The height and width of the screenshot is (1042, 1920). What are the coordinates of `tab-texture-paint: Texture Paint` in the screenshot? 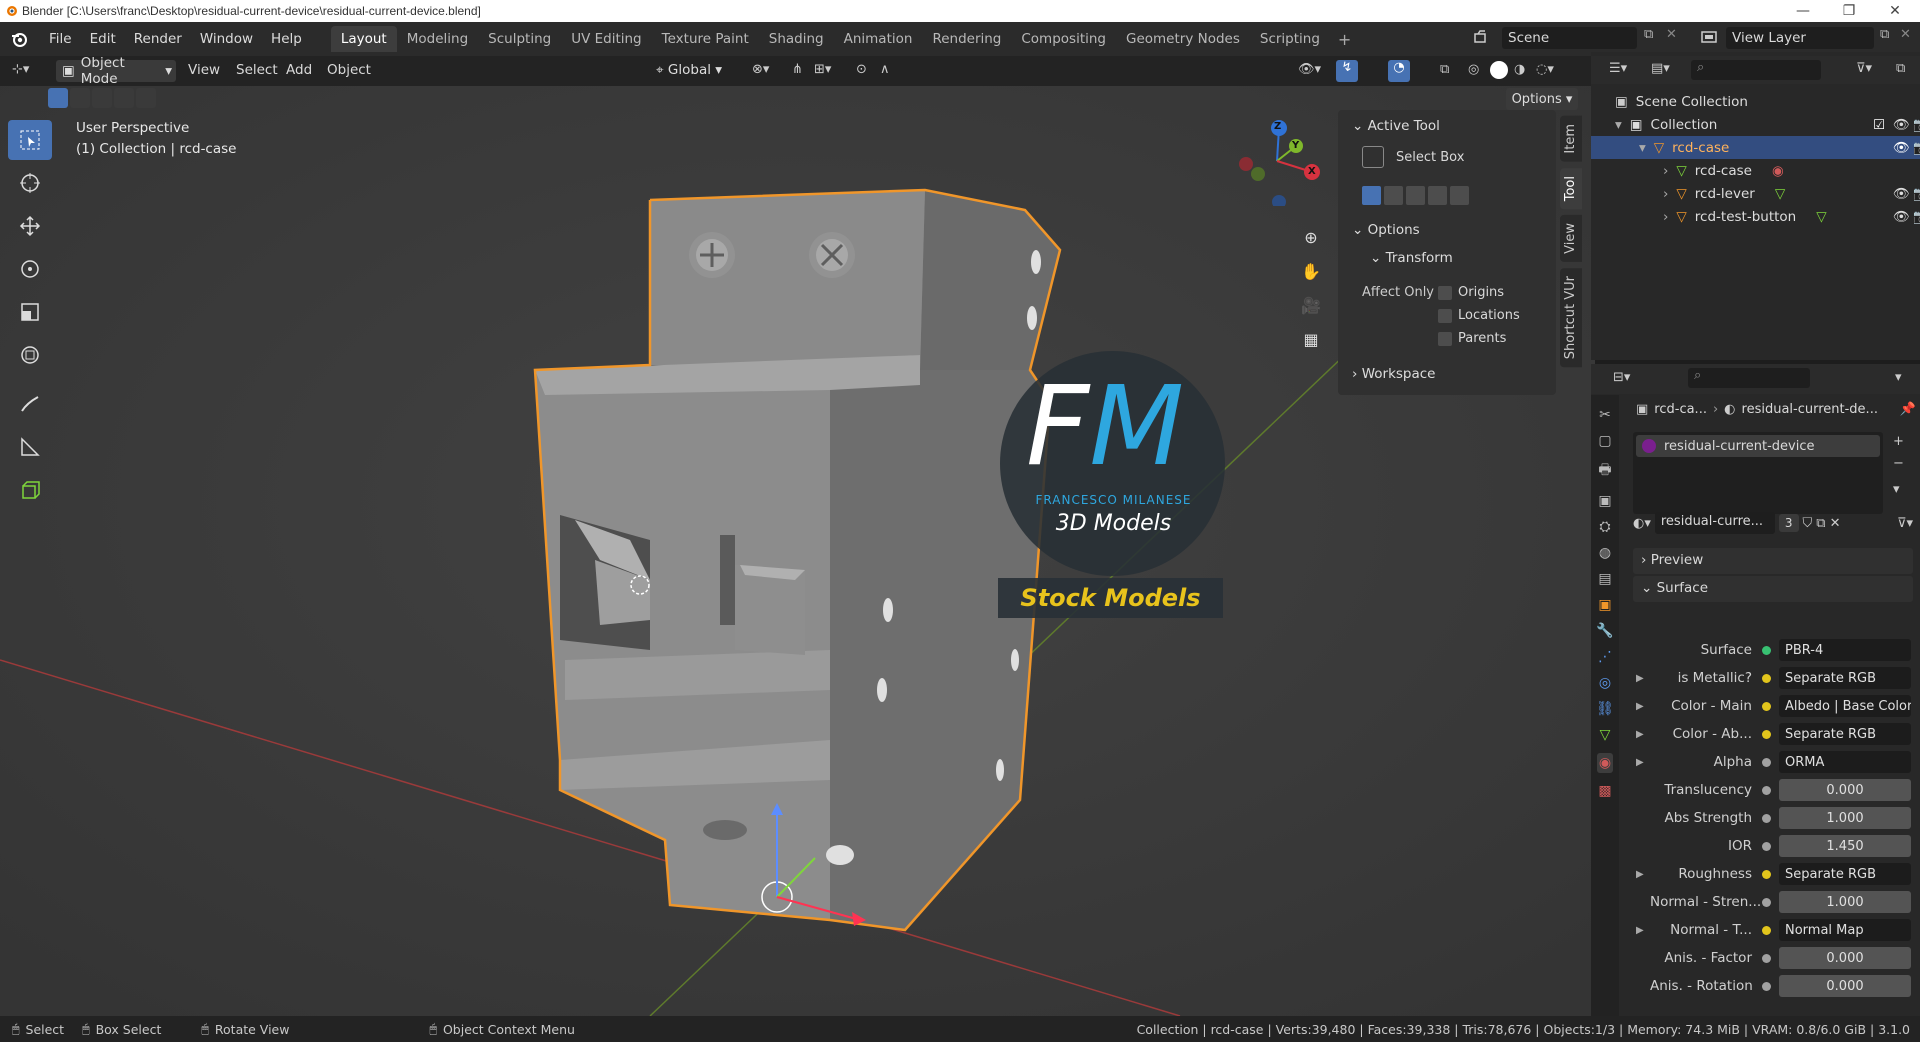 It's located at (705, 39).